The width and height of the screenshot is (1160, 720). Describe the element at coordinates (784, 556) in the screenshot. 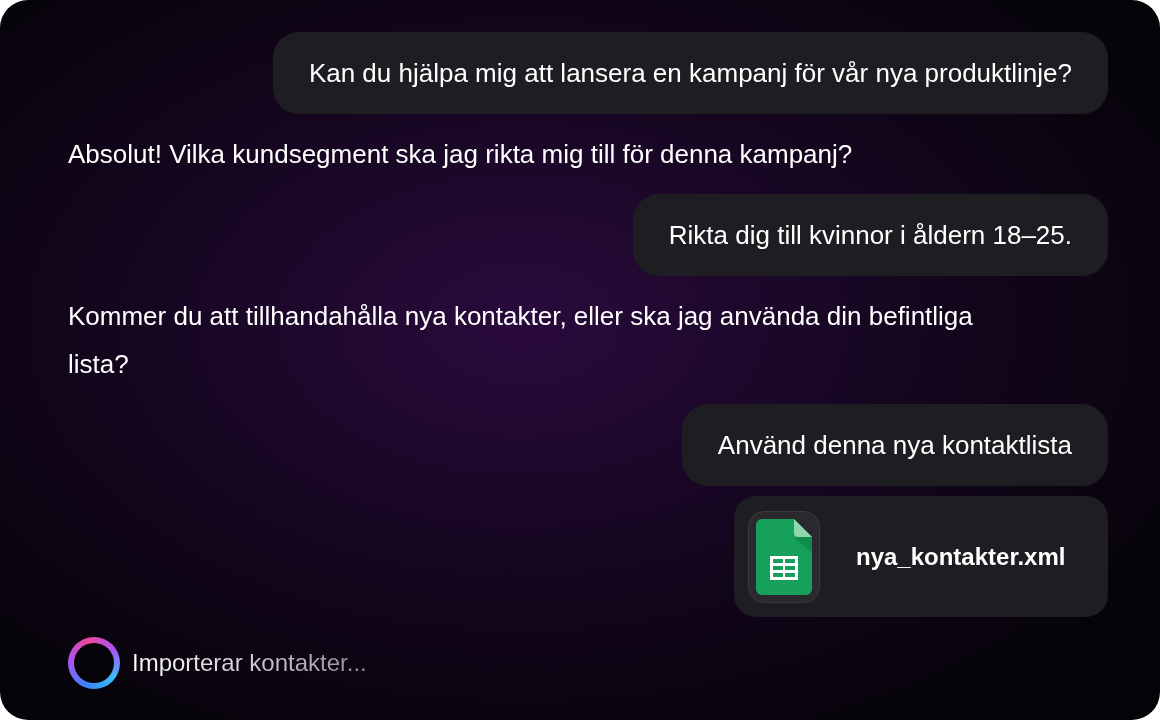

I see `spreadsheet-icon` at that location.